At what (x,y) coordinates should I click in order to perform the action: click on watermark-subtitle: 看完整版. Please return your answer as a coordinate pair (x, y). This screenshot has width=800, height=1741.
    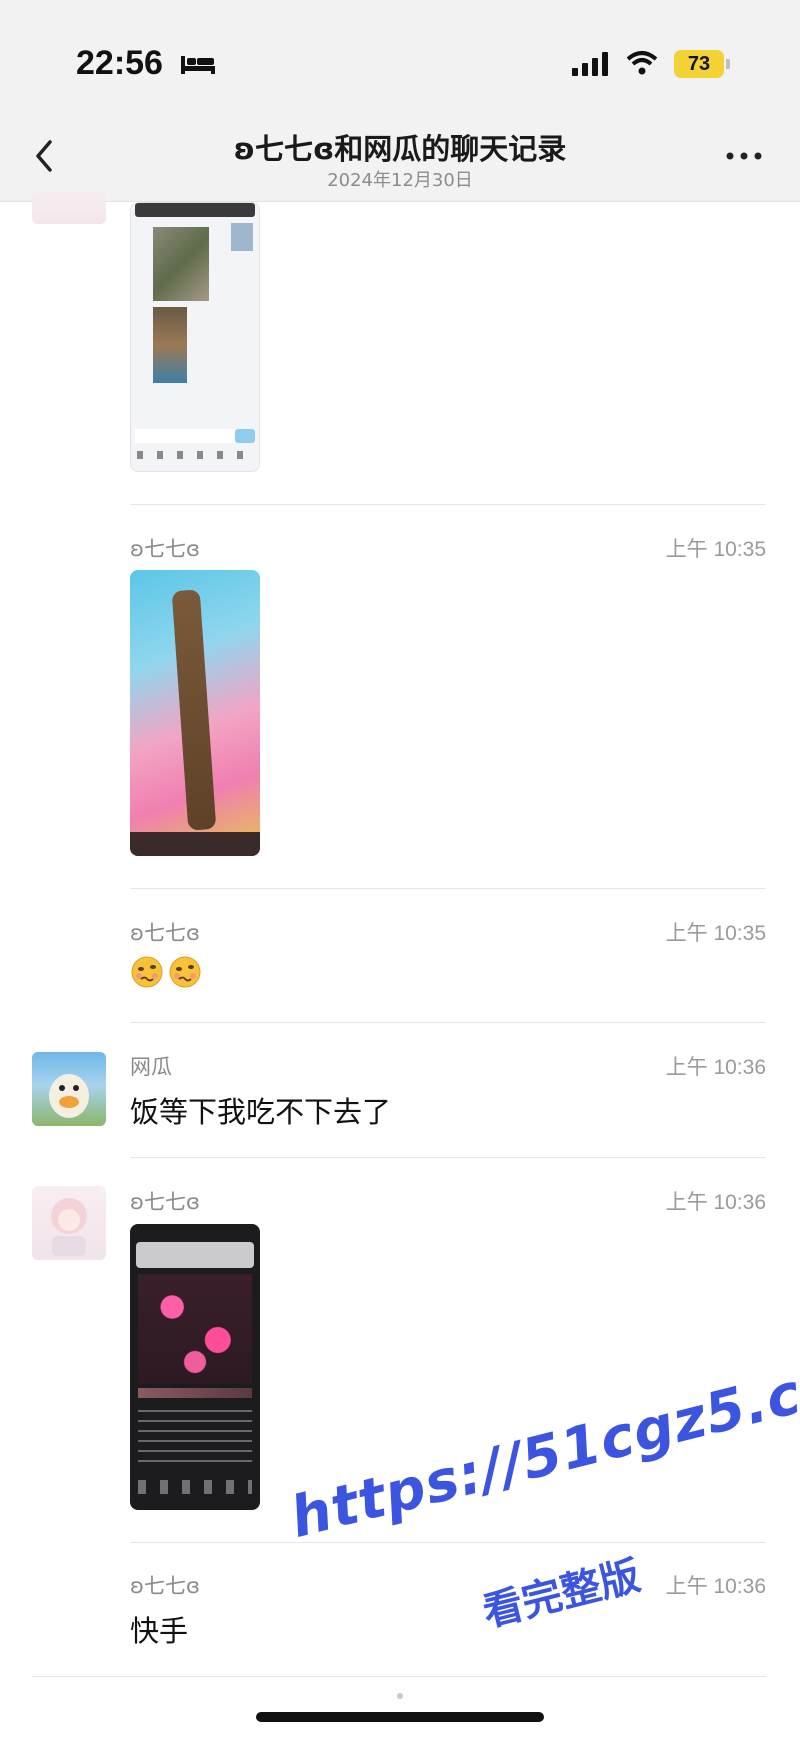
    Looking at the image, I should click on (561, 1594).